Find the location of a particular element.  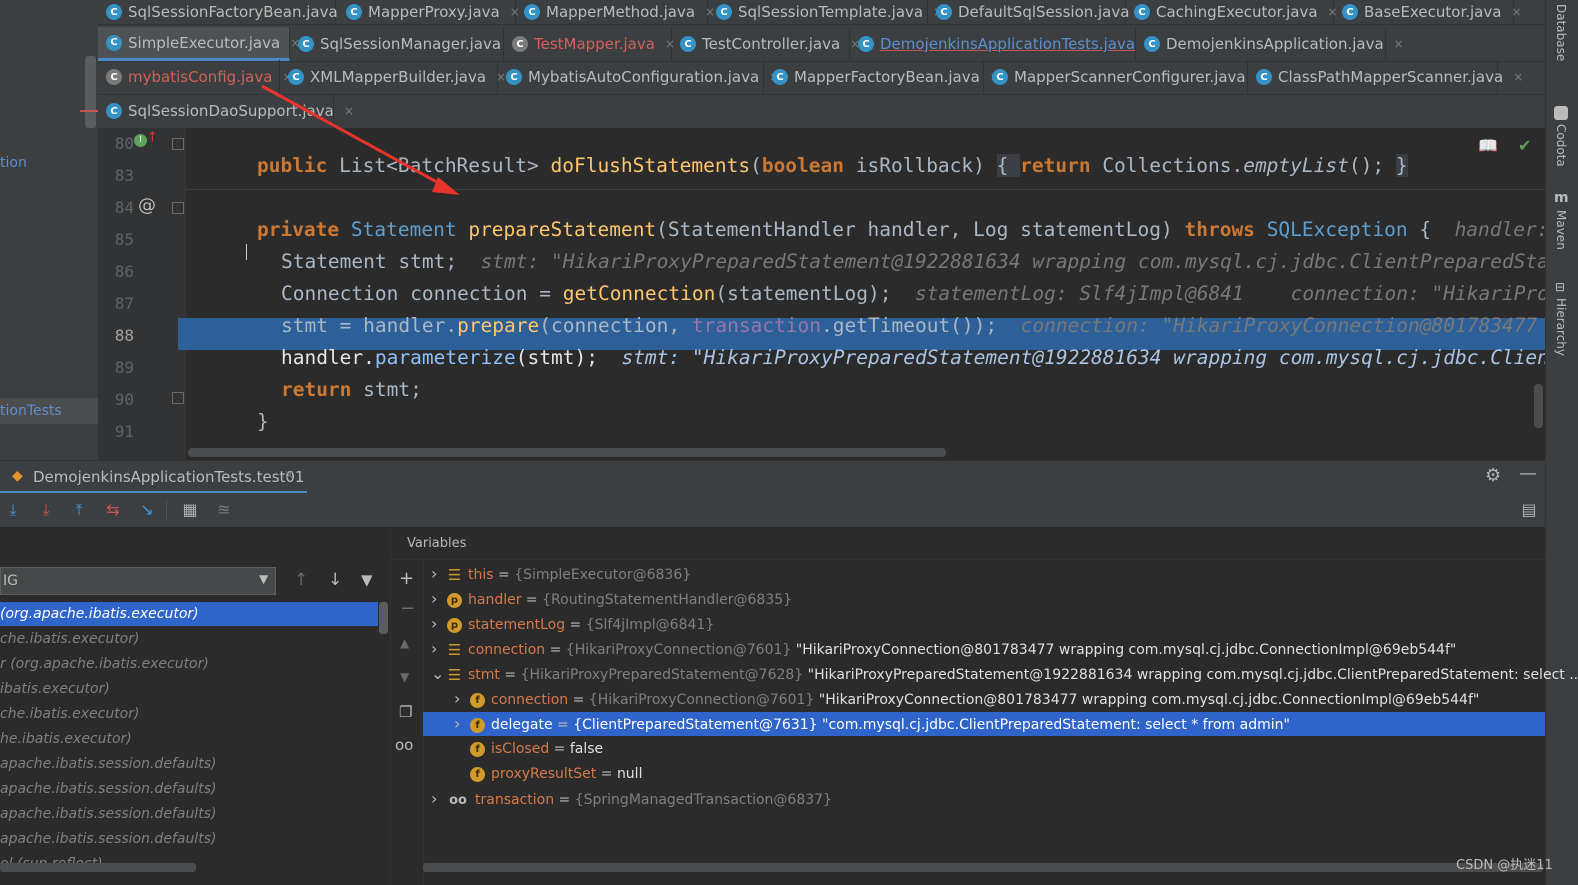

add-watch-icon: + is located at coordinates (406, 578).